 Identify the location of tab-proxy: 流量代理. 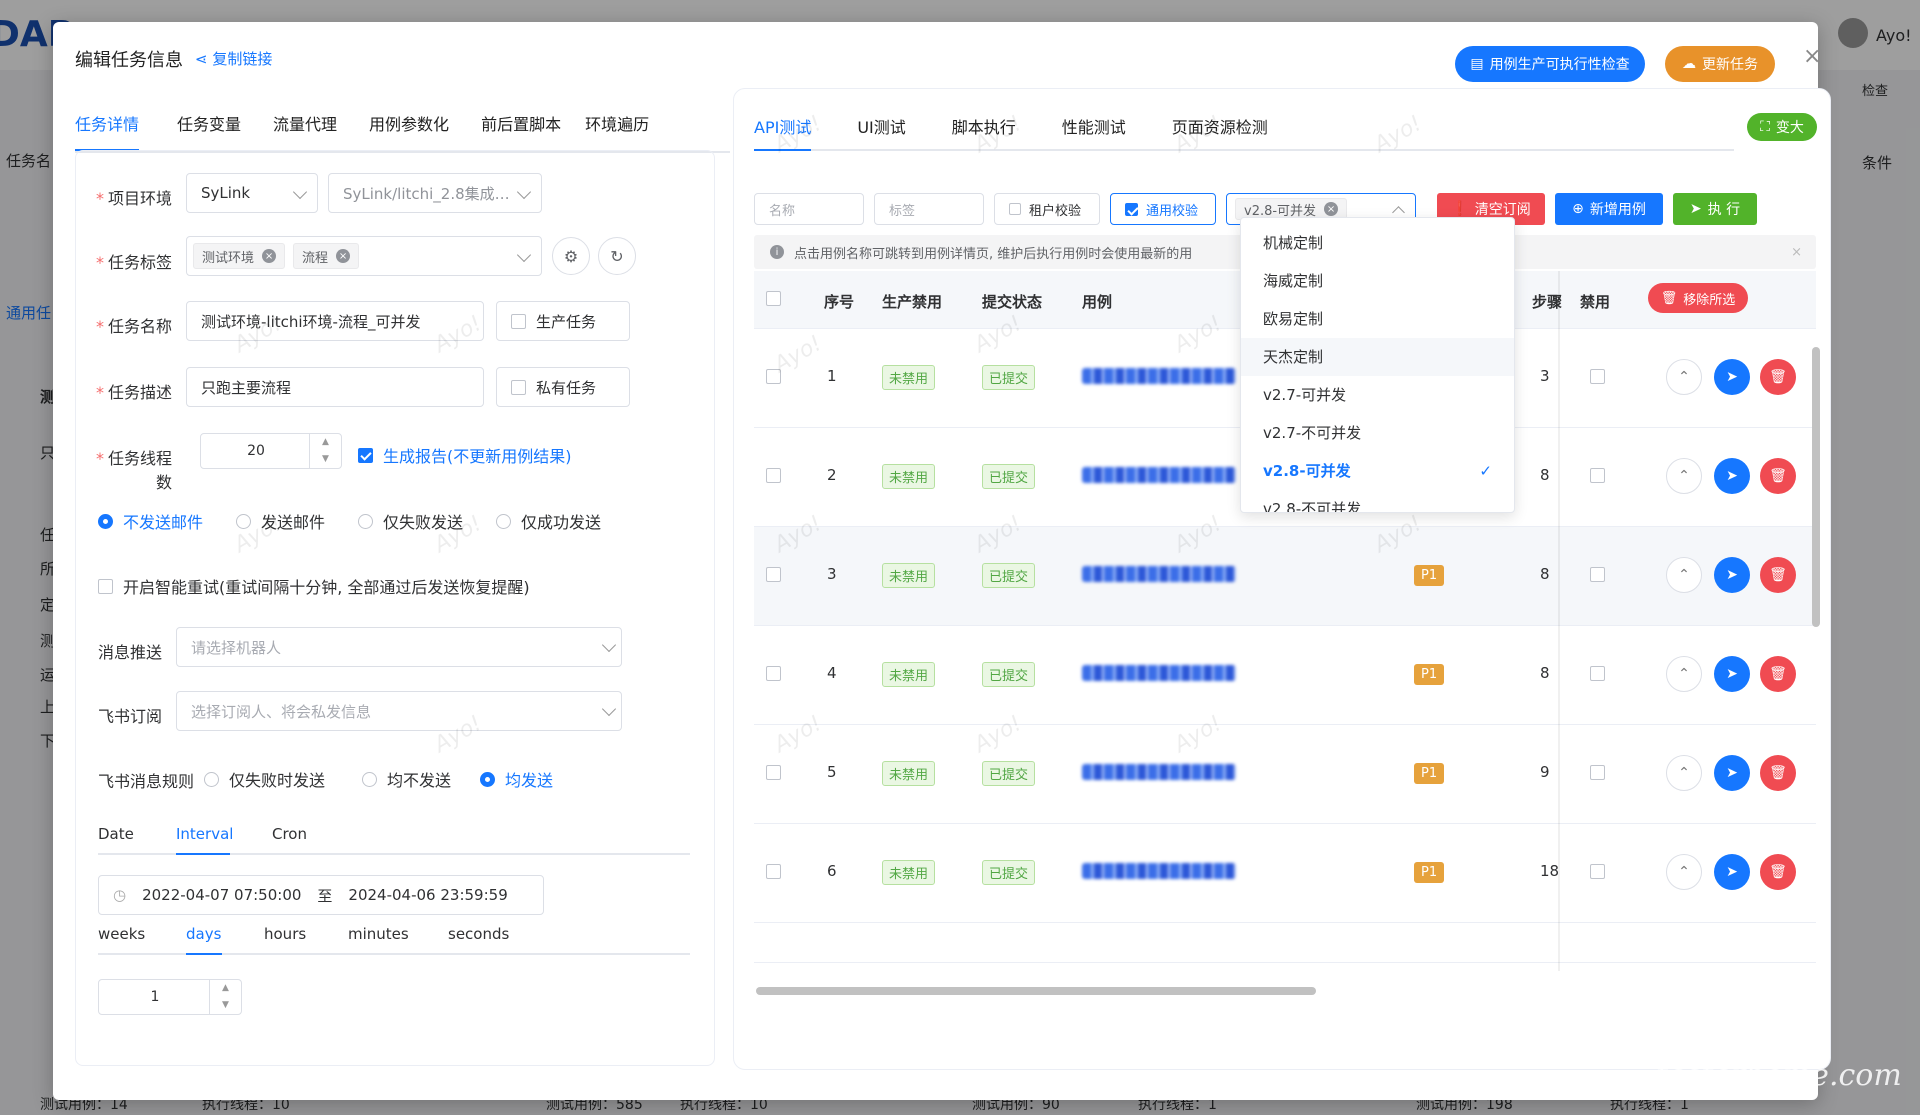
(305, 125).